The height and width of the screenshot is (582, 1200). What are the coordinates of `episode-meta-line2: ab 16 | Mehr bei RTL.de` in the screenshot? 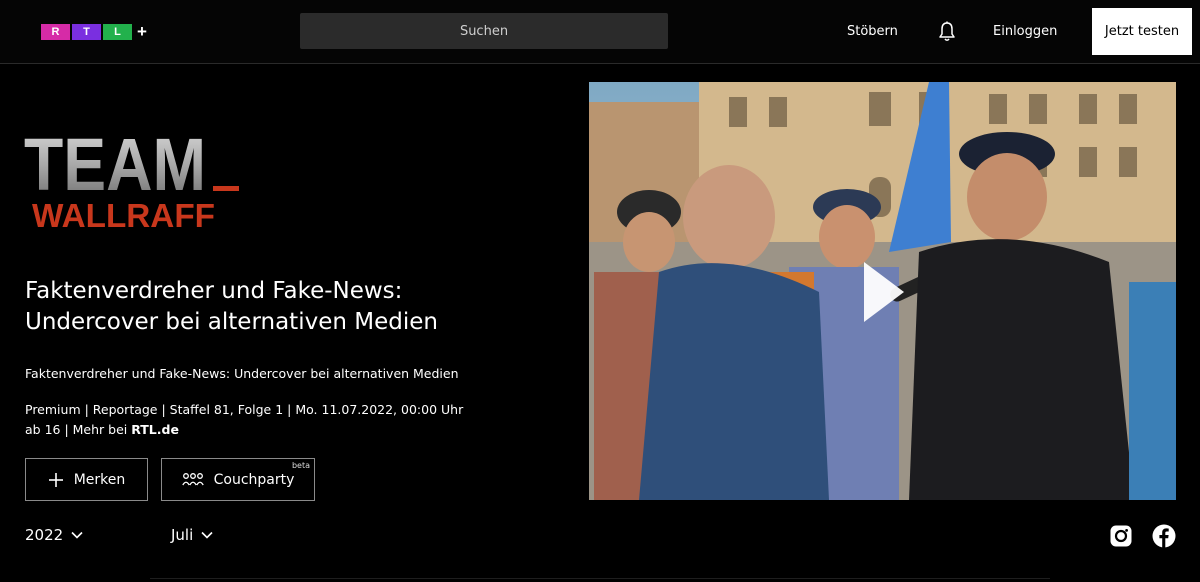 It's located at (244, 430).